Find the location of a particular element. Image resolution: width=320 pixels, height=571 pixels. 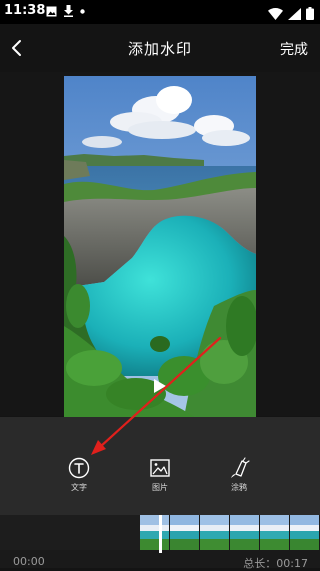

text-tool-button: 文字 is located at coordinates (79, 475).